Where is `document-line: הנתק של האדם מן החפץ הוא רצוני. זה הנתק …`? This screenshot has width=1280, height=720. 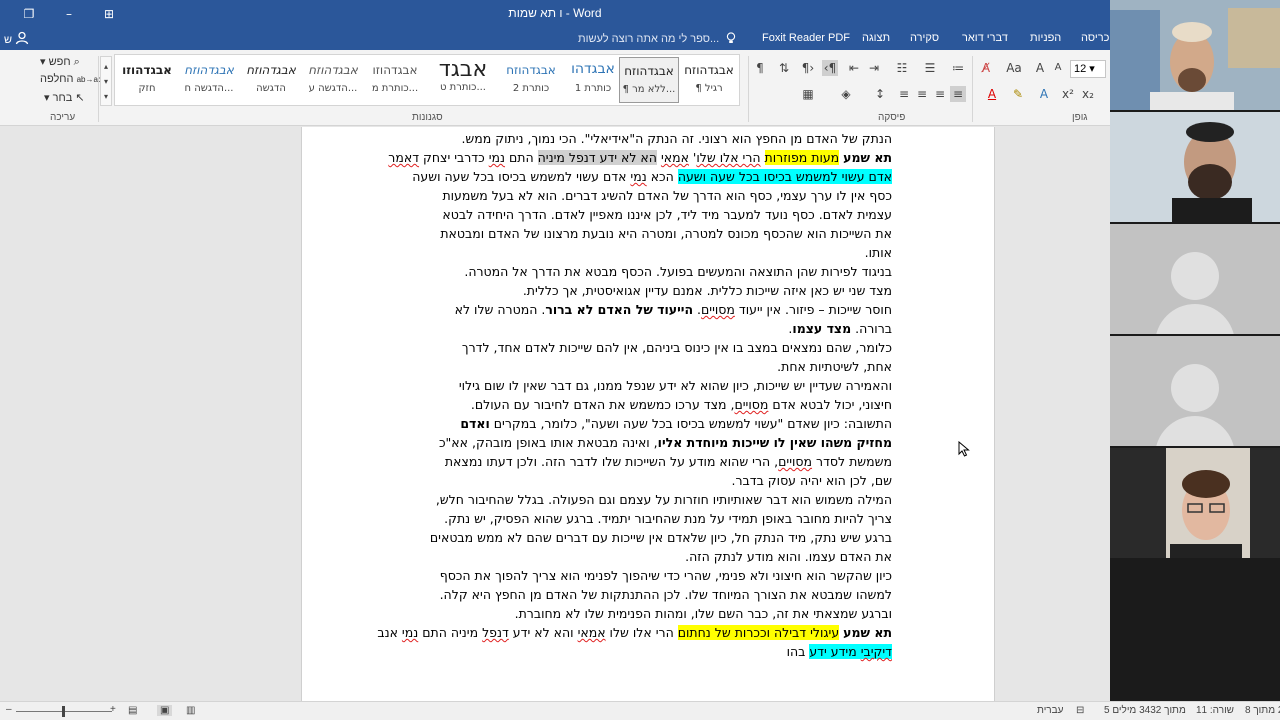
document-line: הנתק של האדם מן החפץ הוא רצוני. זה הנתק … is located at coordinates (649, 138).